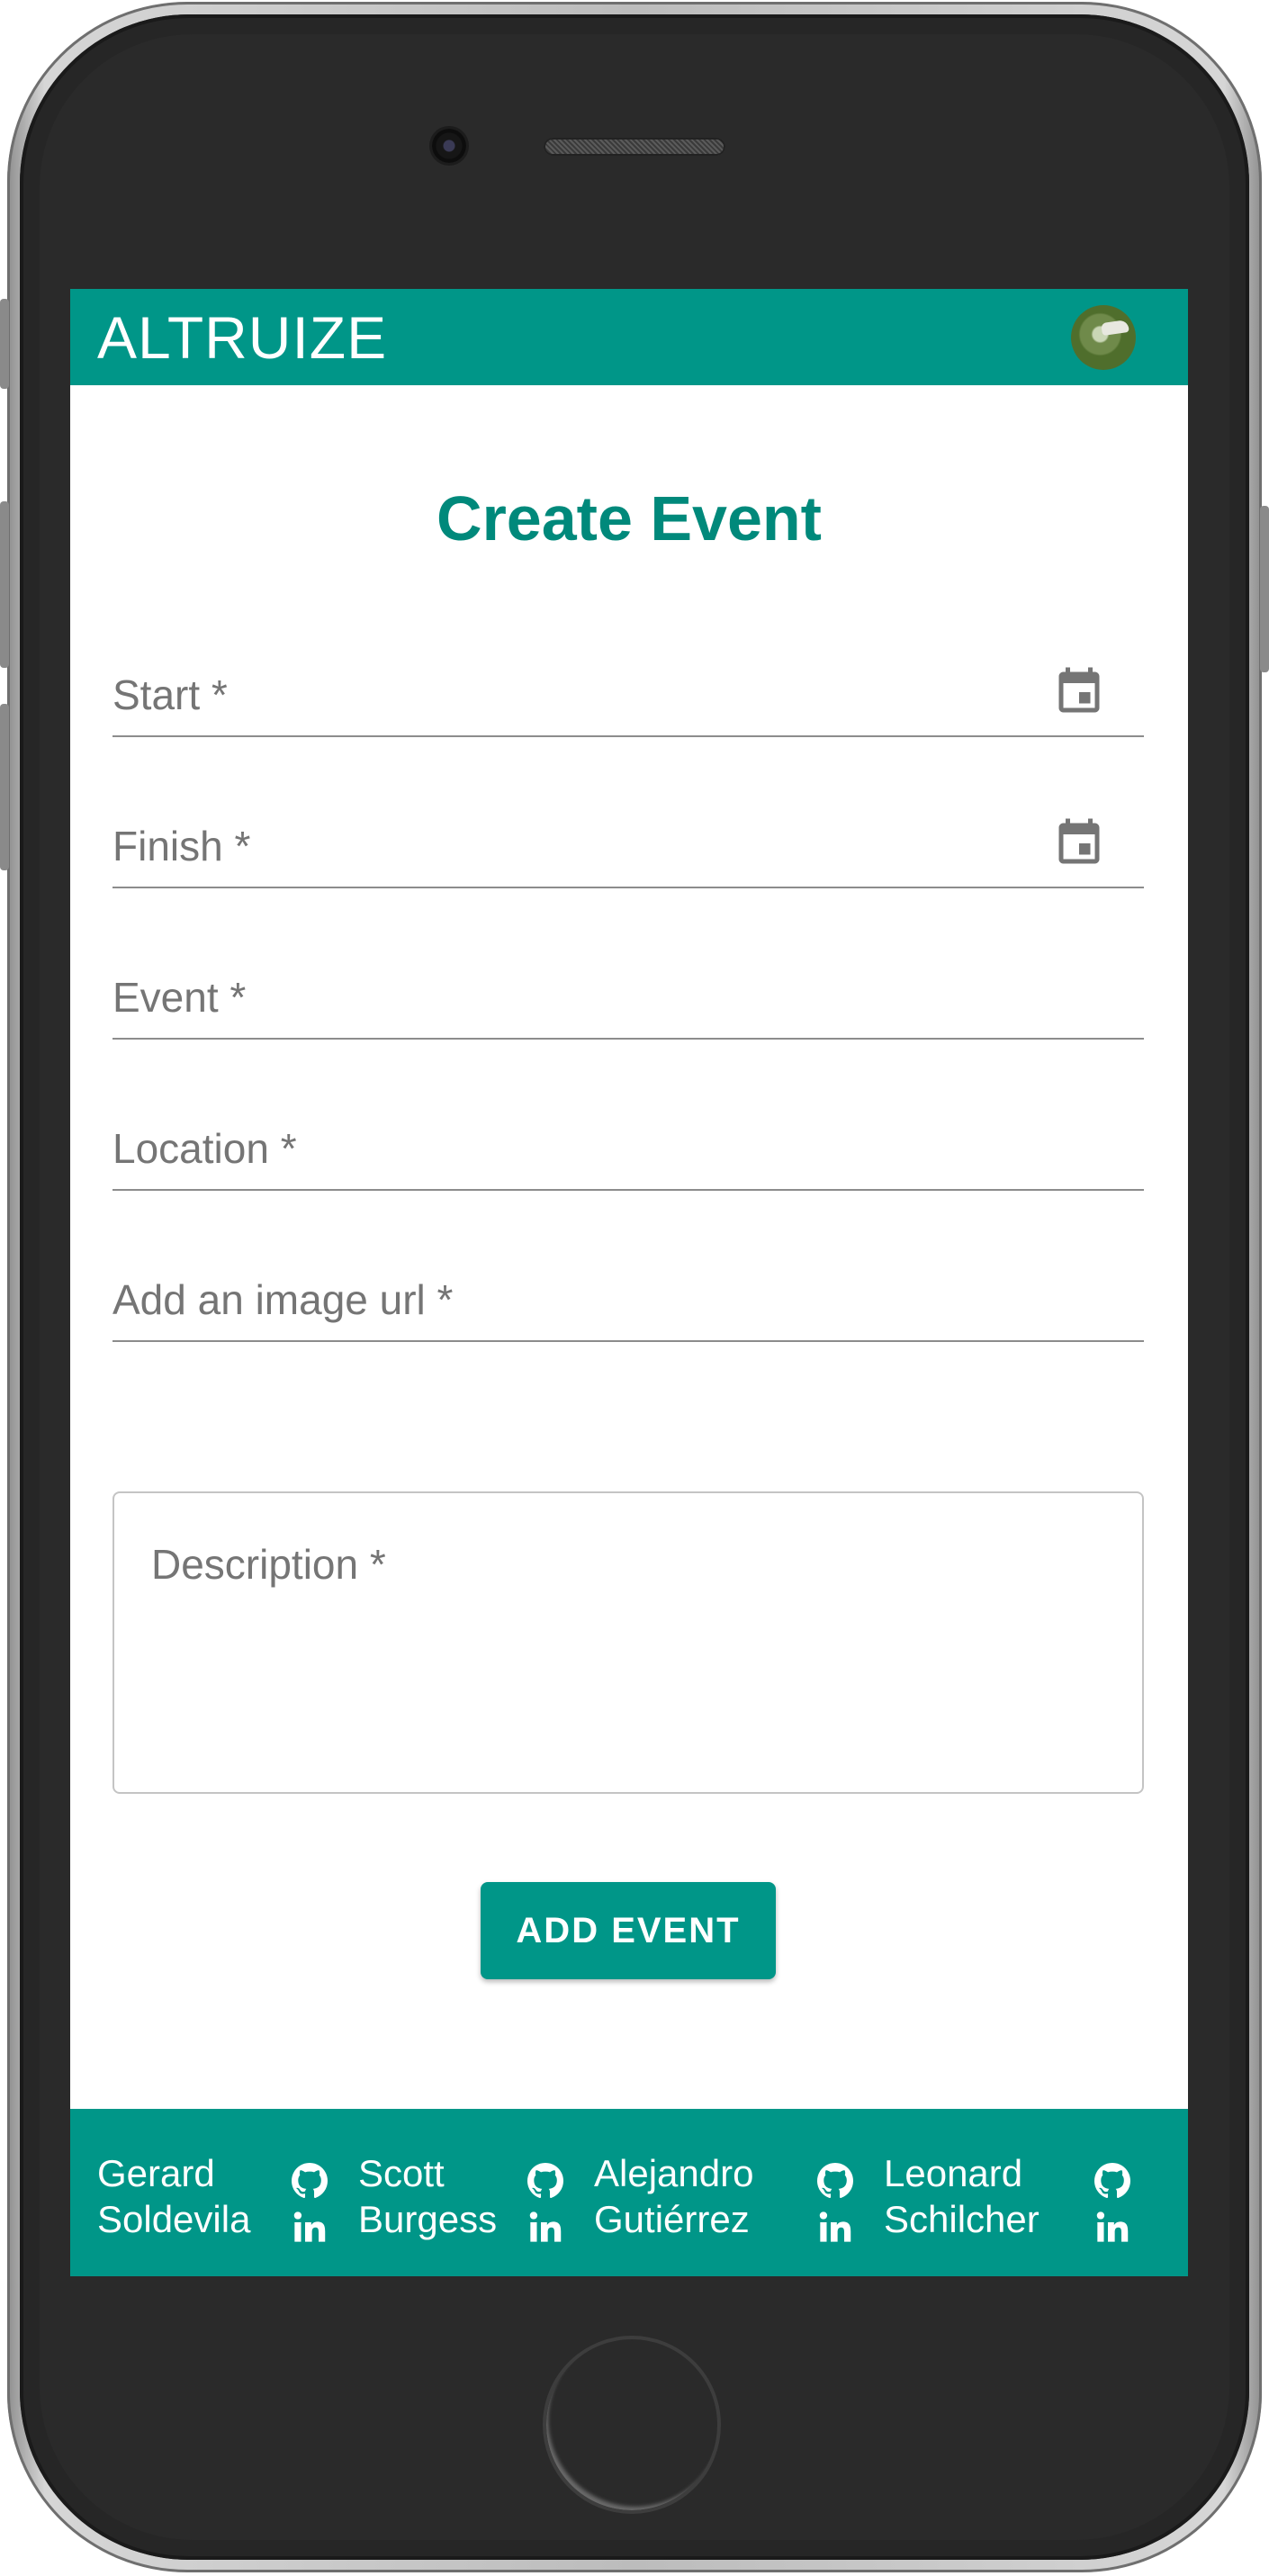 This screenshot has height=2576, width=1269. I want to click on location-label: Location *, so click(204, 1148).